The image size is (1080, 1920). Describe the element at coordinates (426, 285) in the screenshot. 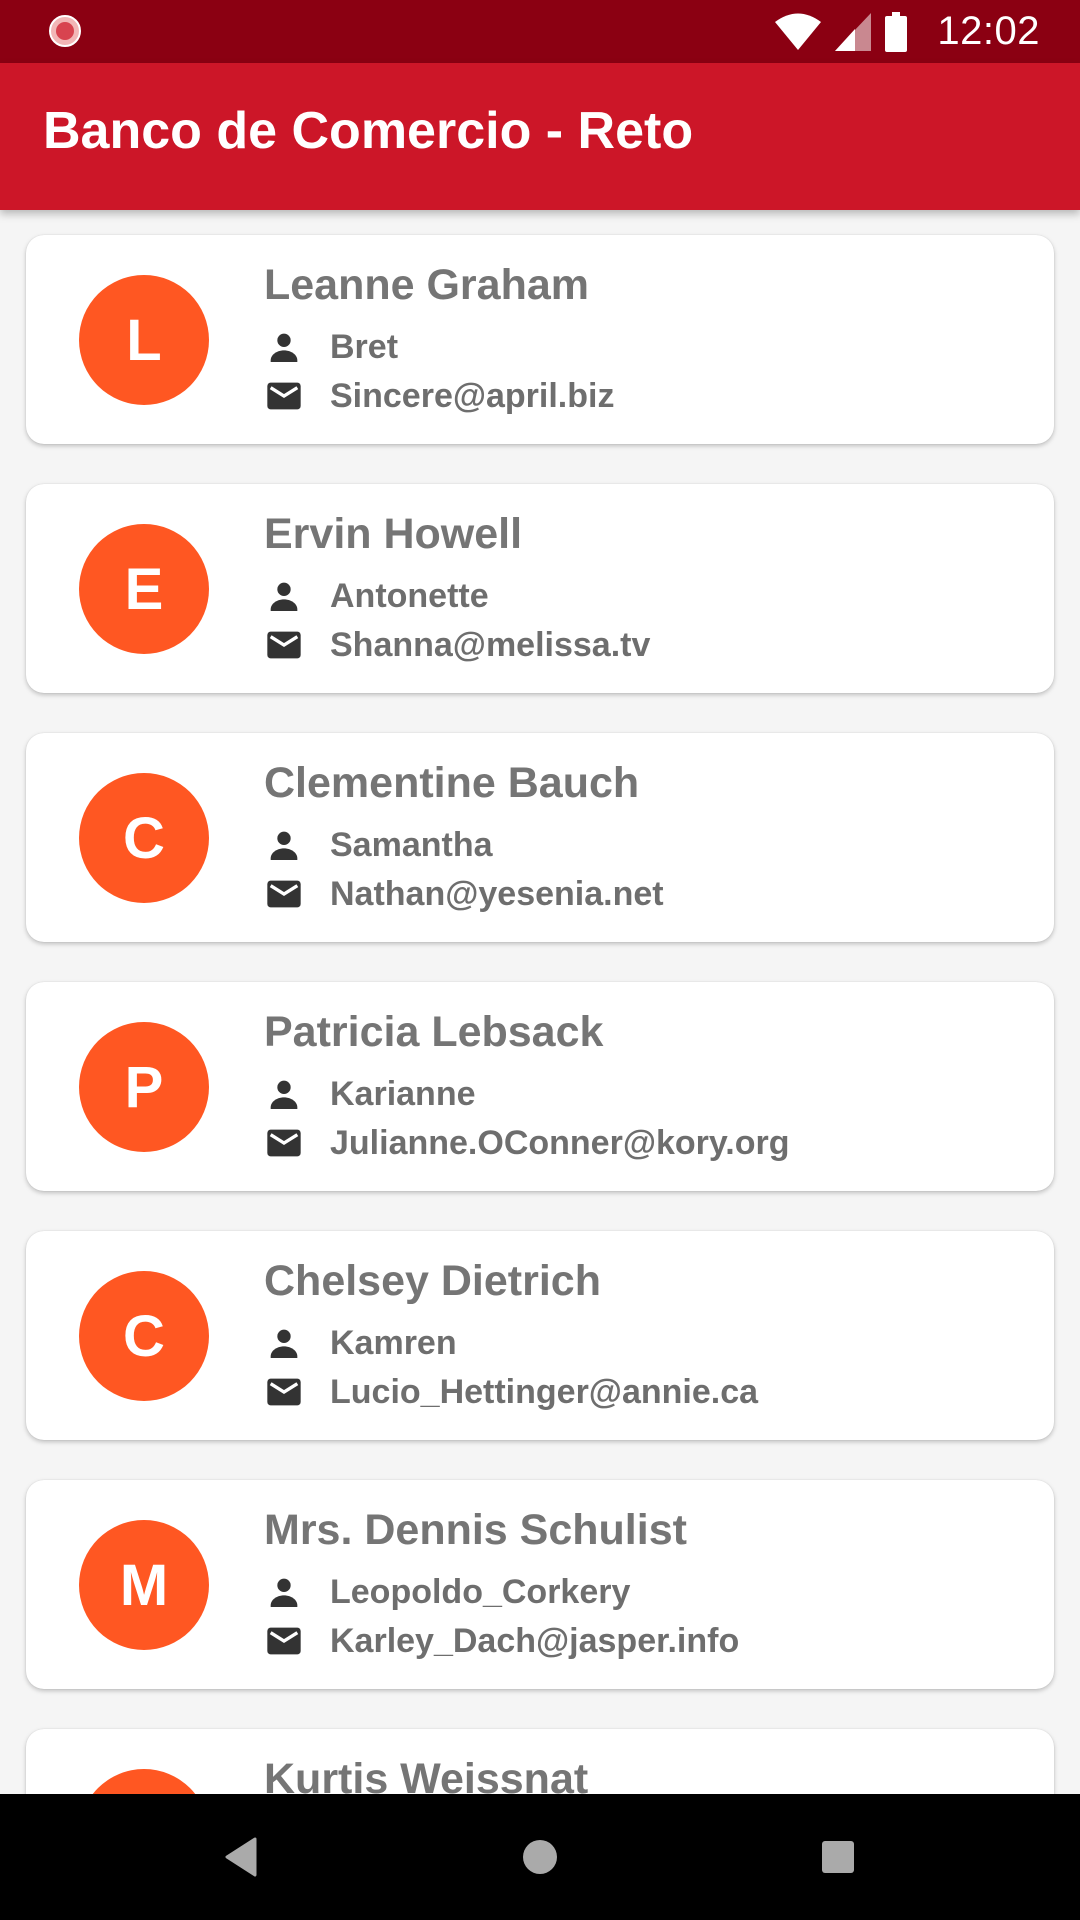

I see `user-name: Leanne Graham` at that location.